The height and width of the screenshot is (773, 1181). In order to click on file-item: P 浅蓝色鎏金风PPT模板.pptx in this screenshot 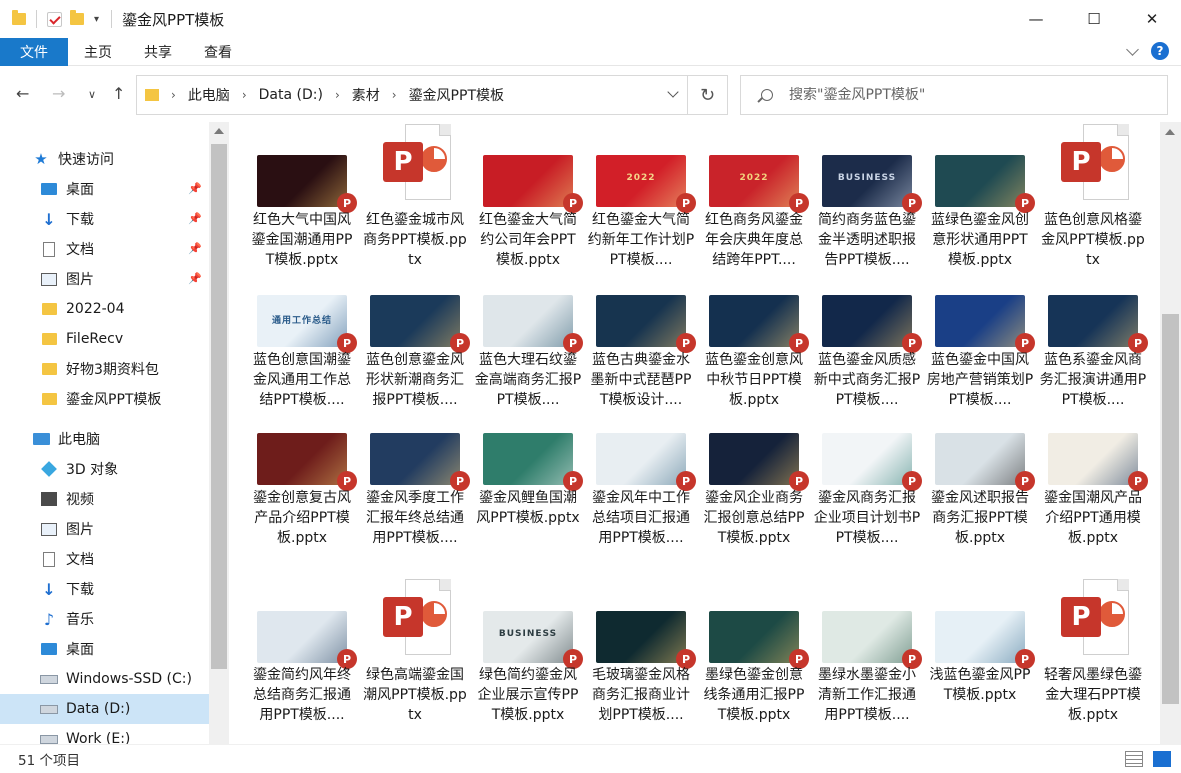, I will do `click(980, 652)`.